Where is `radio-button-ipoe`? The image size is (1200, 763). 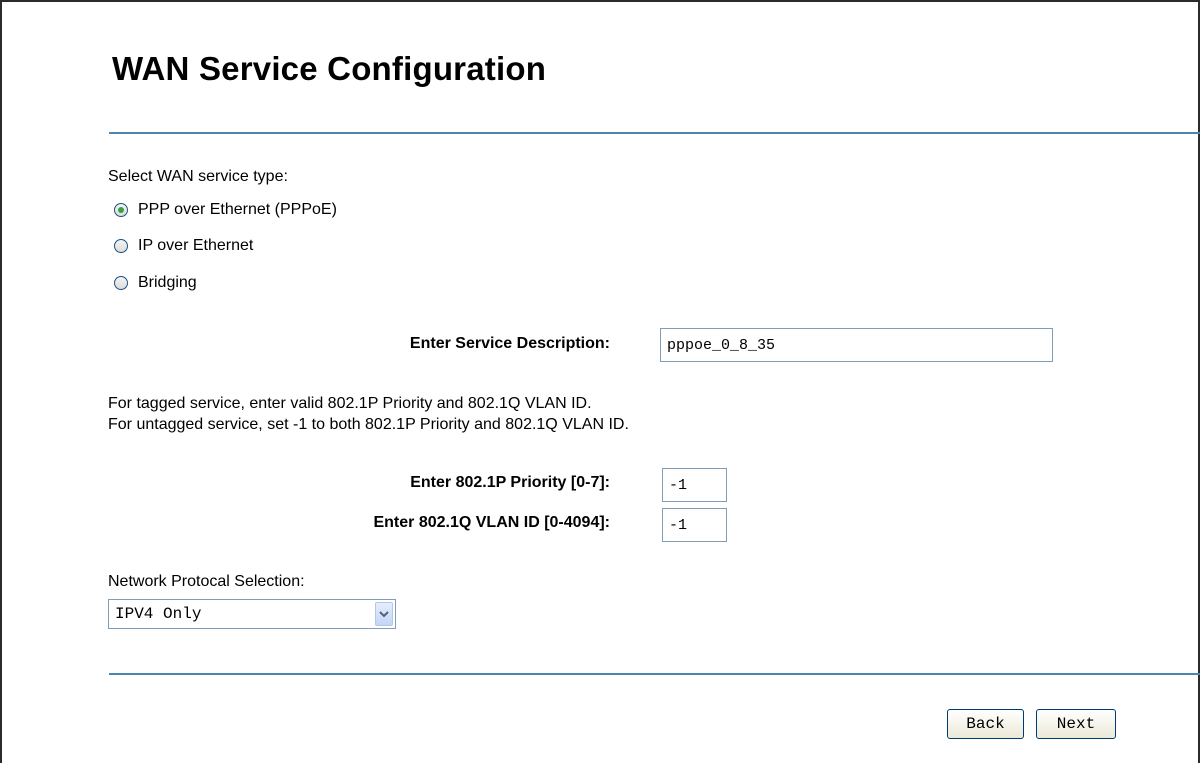 radio-button-ipoe is located at coordinates (121, 246).